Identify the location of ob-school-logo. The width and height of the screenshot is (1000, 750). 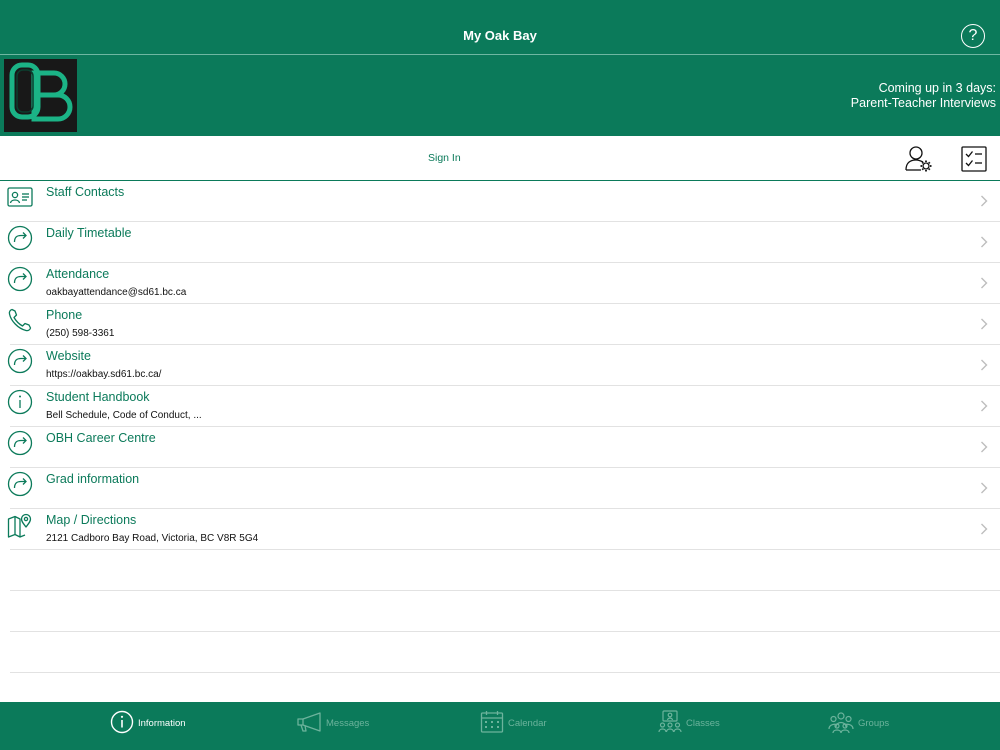
(40, 95).